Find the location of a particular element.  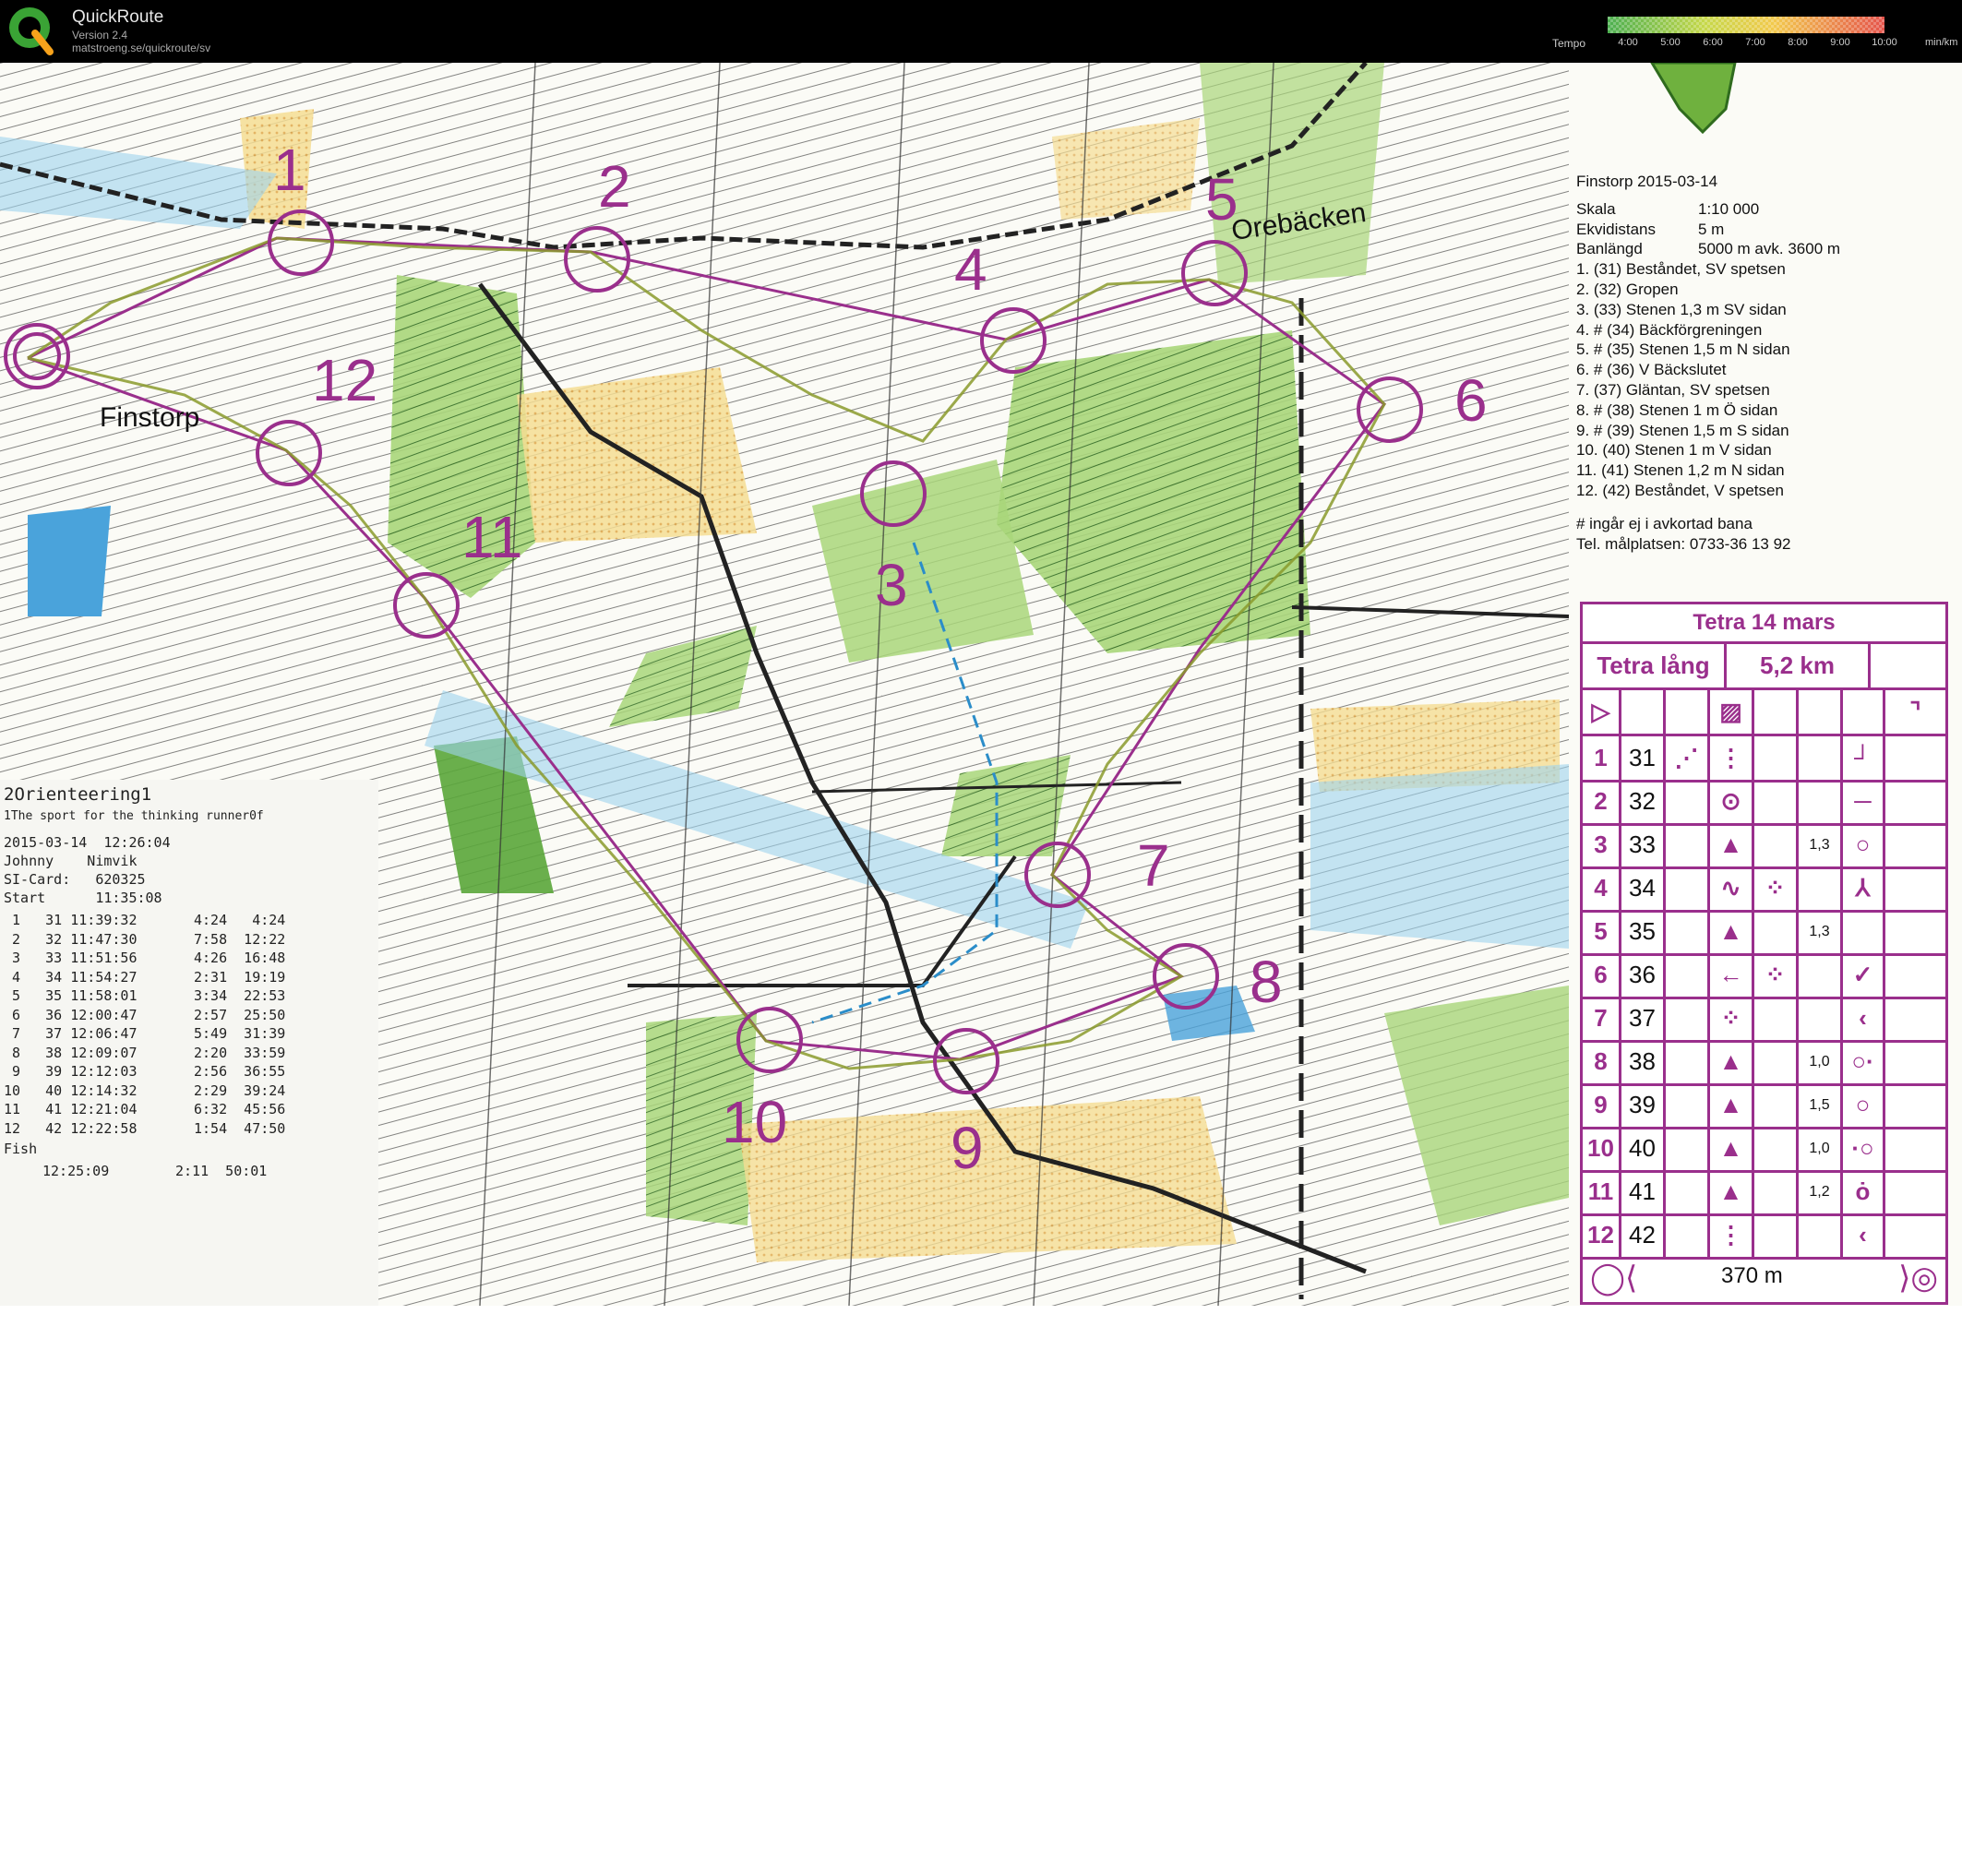

description-row: 1 31 ⋰ ⋮ ┘ is located at coordinates (1764, 759).